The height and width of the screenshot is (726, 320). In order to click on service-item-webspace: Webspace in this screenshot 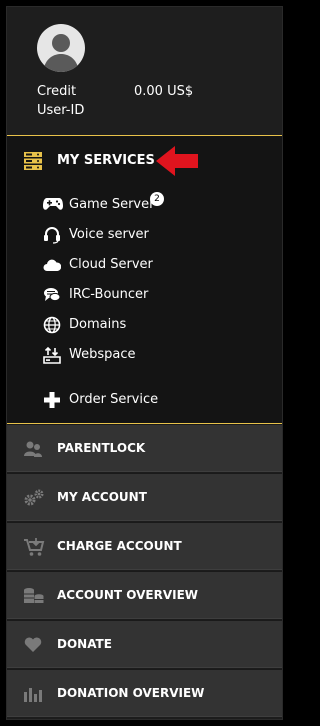, I will do `click(144, 355)`.